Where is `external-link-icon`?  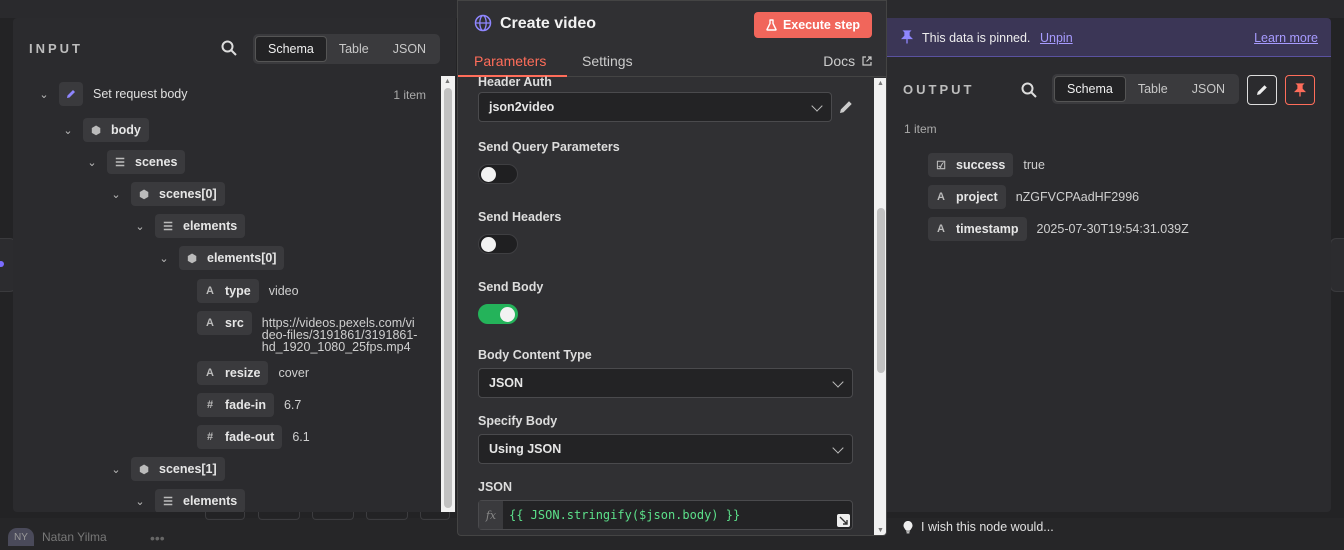
external-link-icon is located at coordinates (867, 61).